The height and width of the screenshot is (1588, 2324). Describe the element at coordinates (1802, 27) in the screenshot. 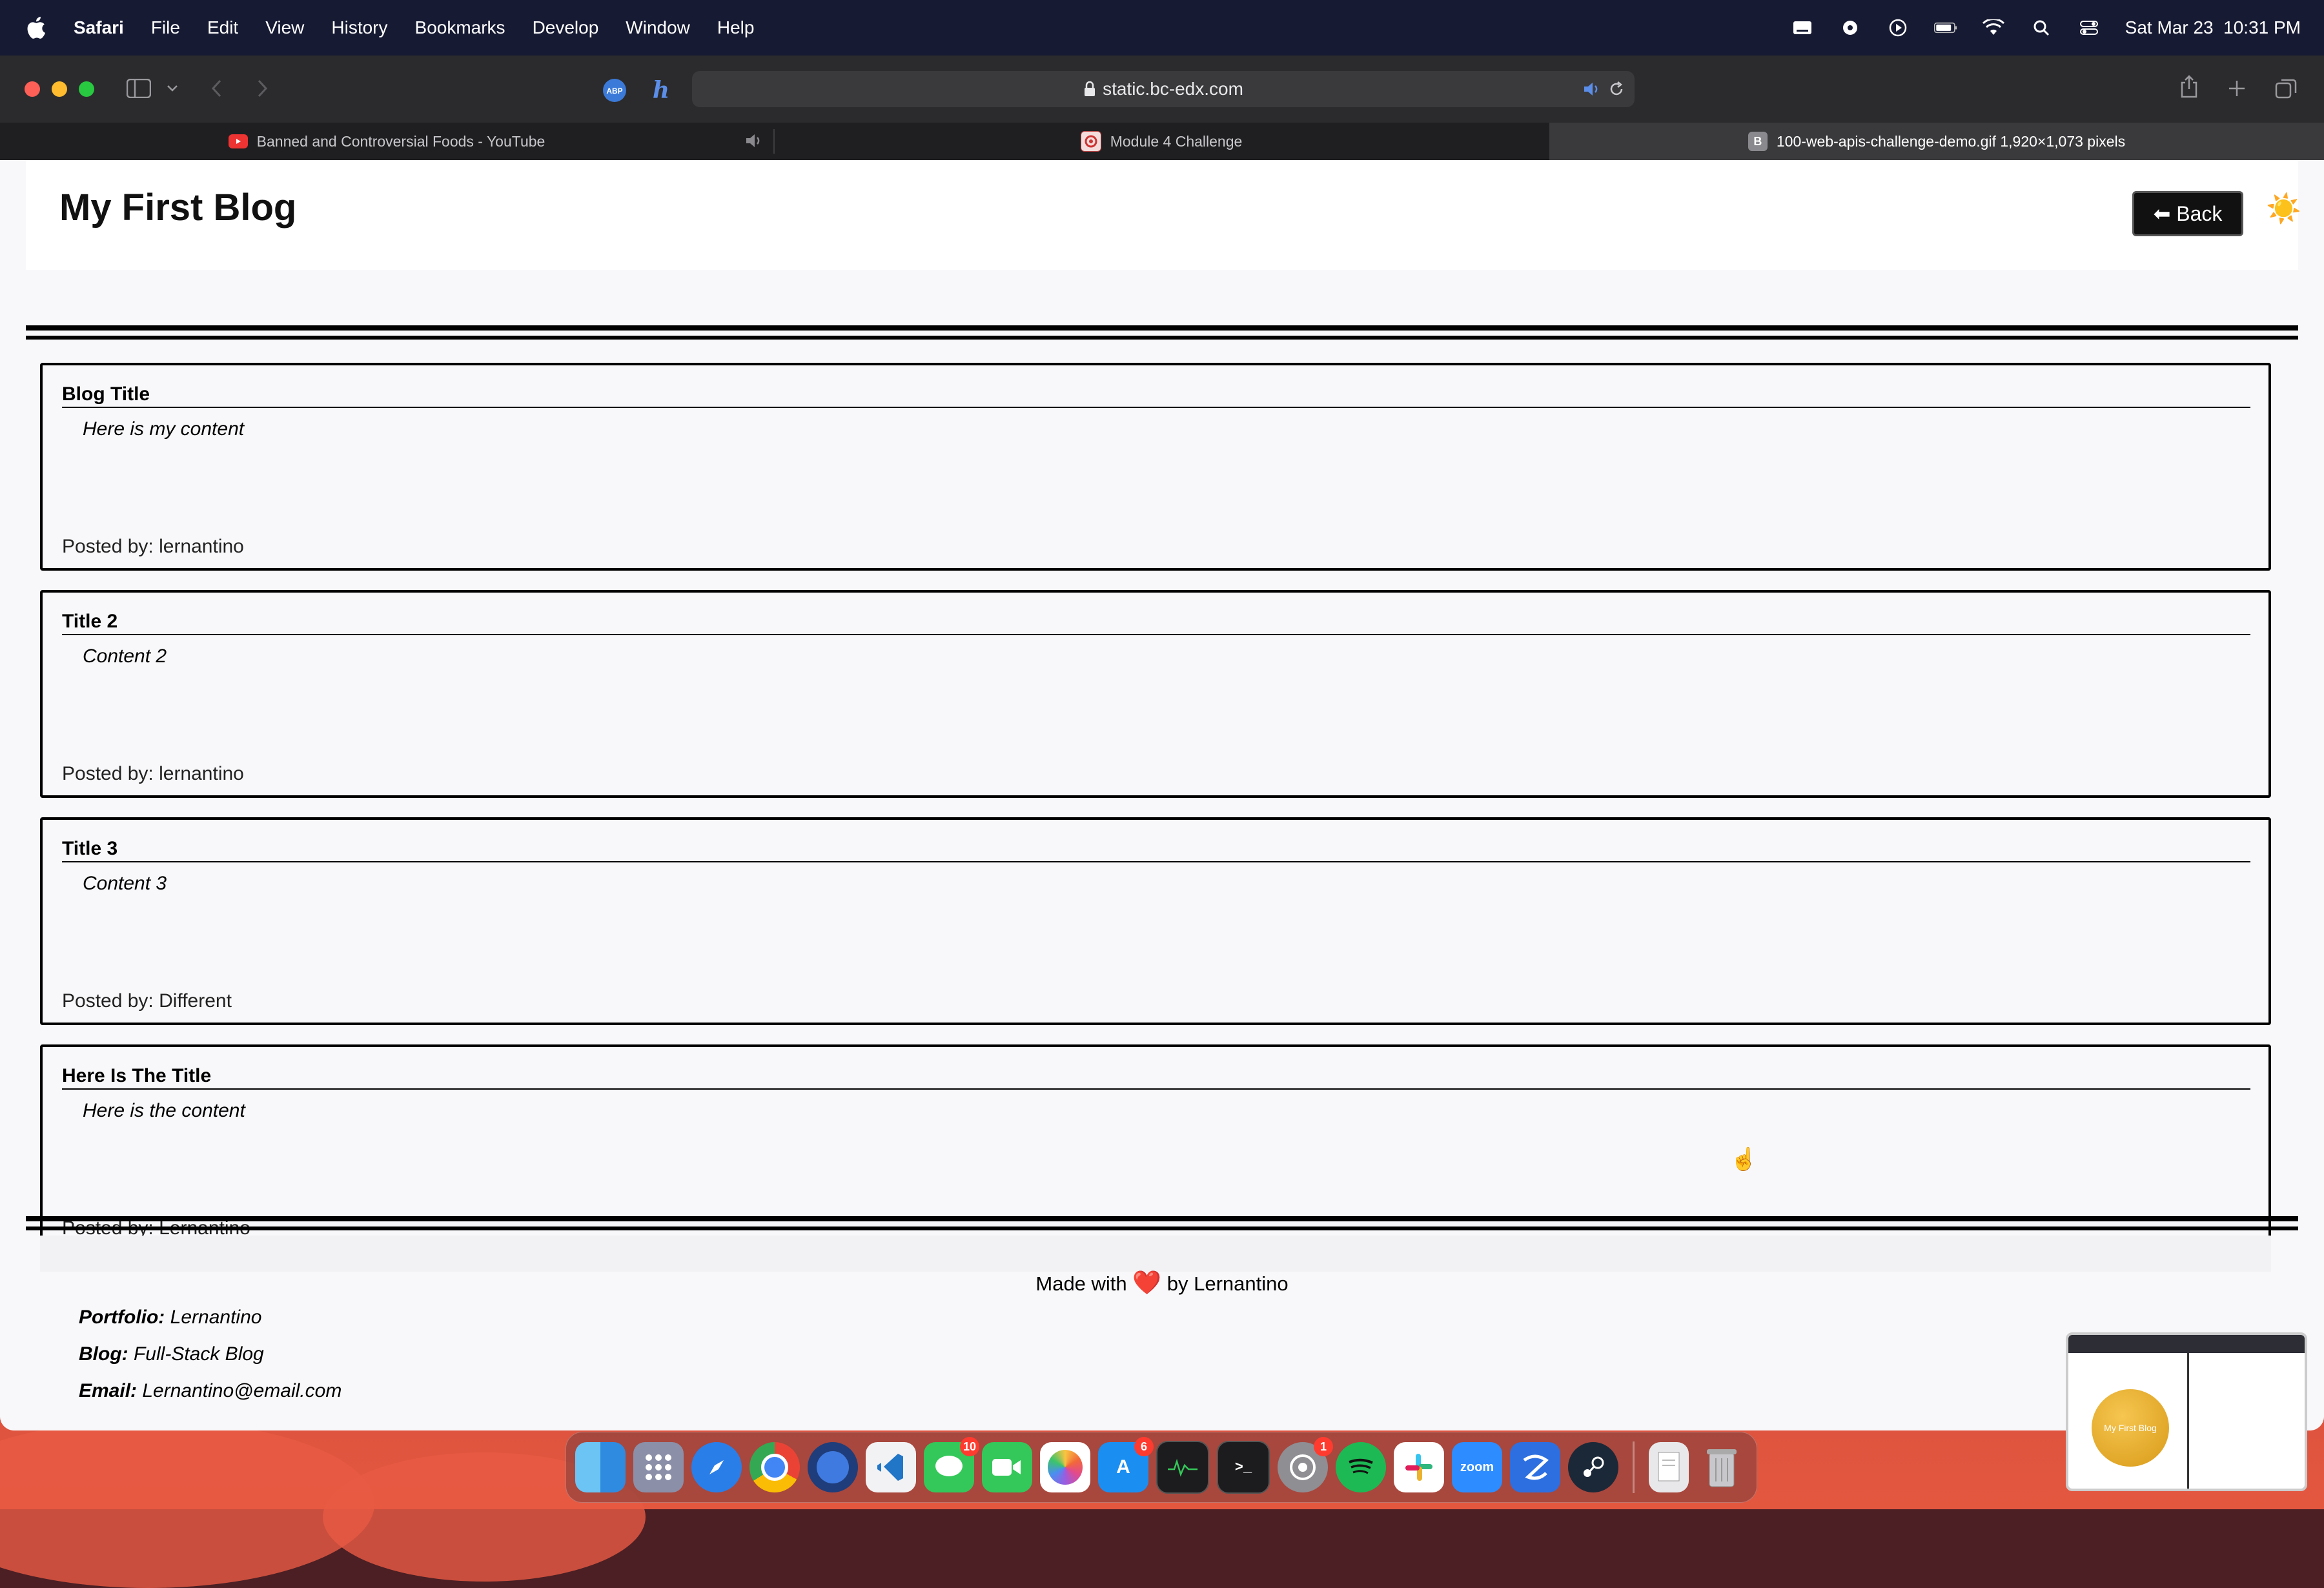

I see `keyboard-icon` at that location.